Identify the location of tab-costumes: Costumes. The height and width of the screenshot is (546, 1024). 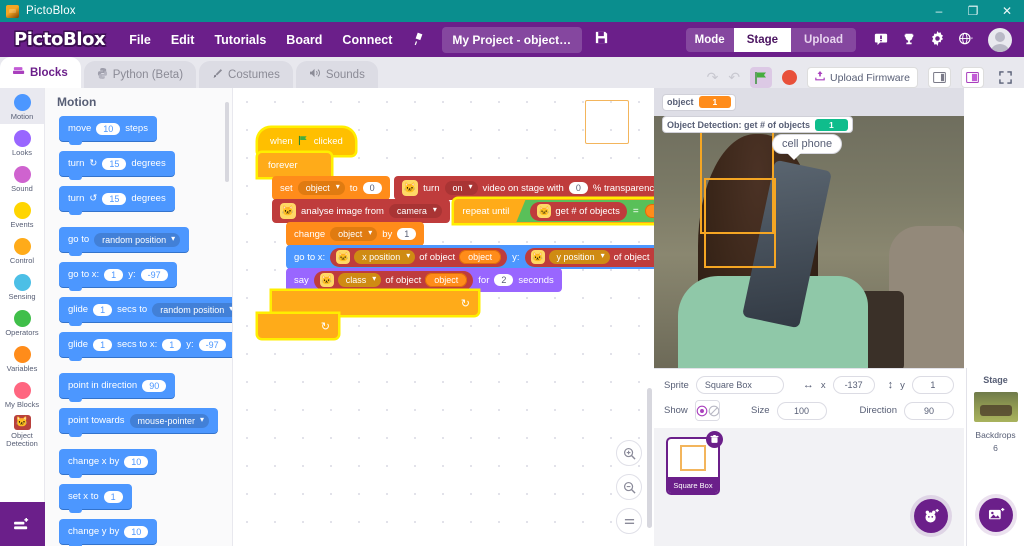
(246, 74).